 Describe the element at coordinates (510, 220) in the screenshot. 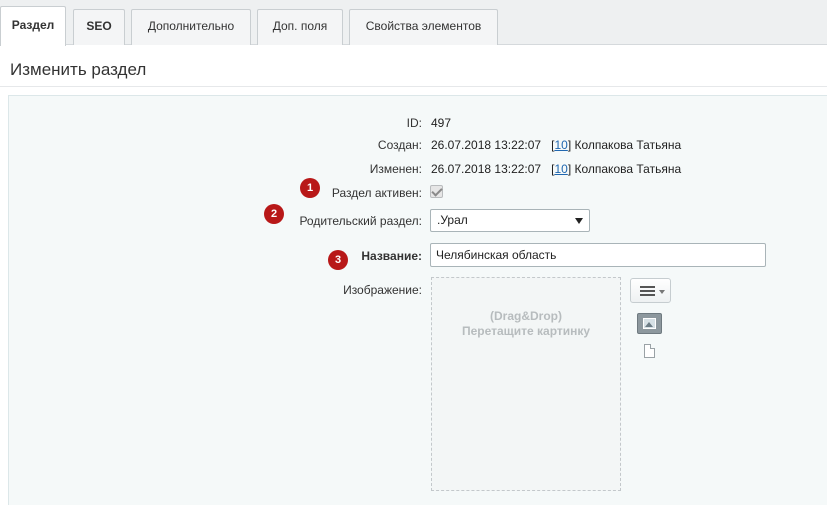

I see `parent-section-select: .Урал` at that location.